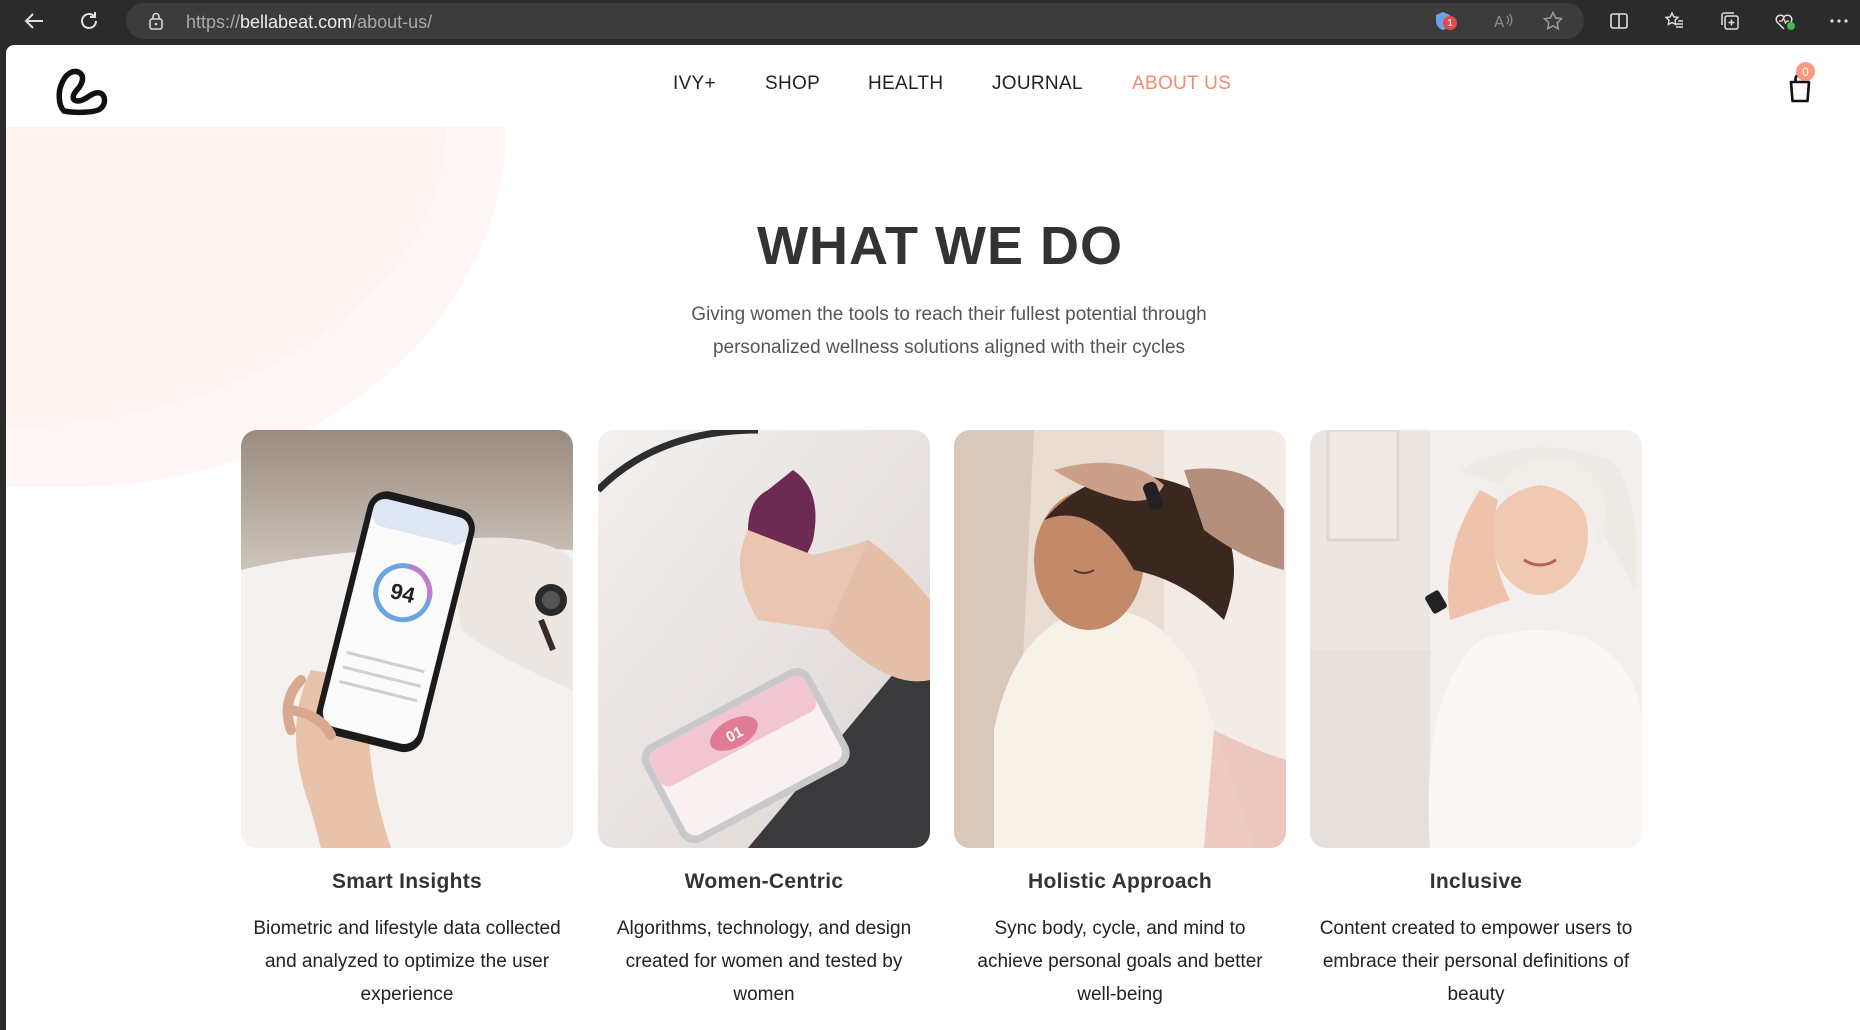 This screenshot has height=1030, width=1860. I want to click on card-description-line: well-being, so click(1120, 994).